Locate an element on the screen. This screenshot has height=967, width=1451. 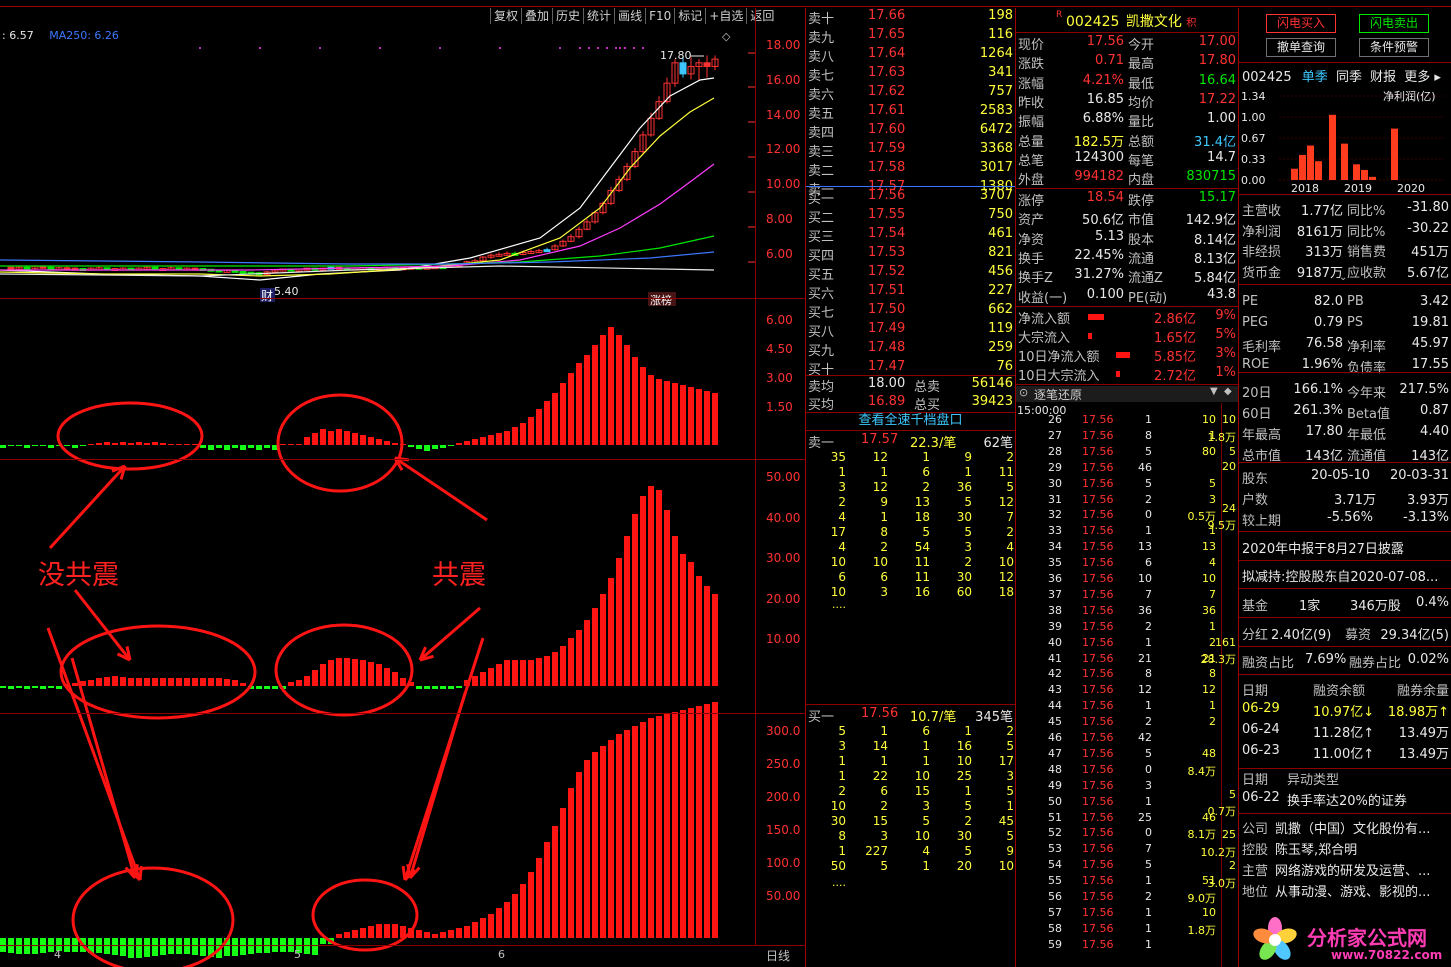
ask-level-1: 卖十 17.66 198 is located at coordinates (910, 17).